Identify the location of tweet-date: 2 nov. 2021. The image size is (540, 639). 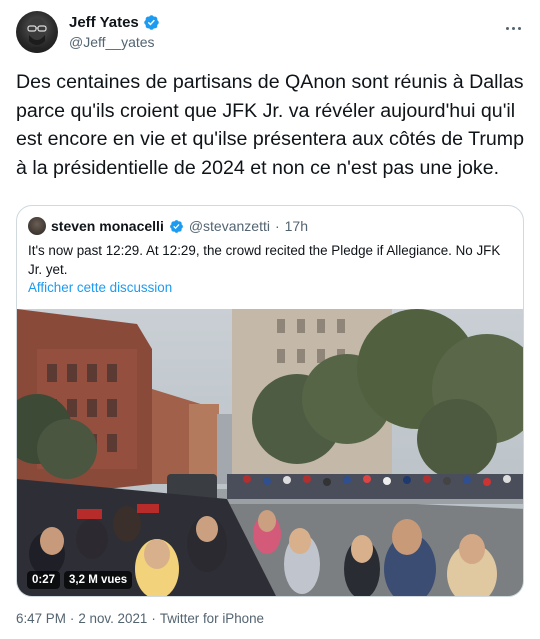
(112, 618).